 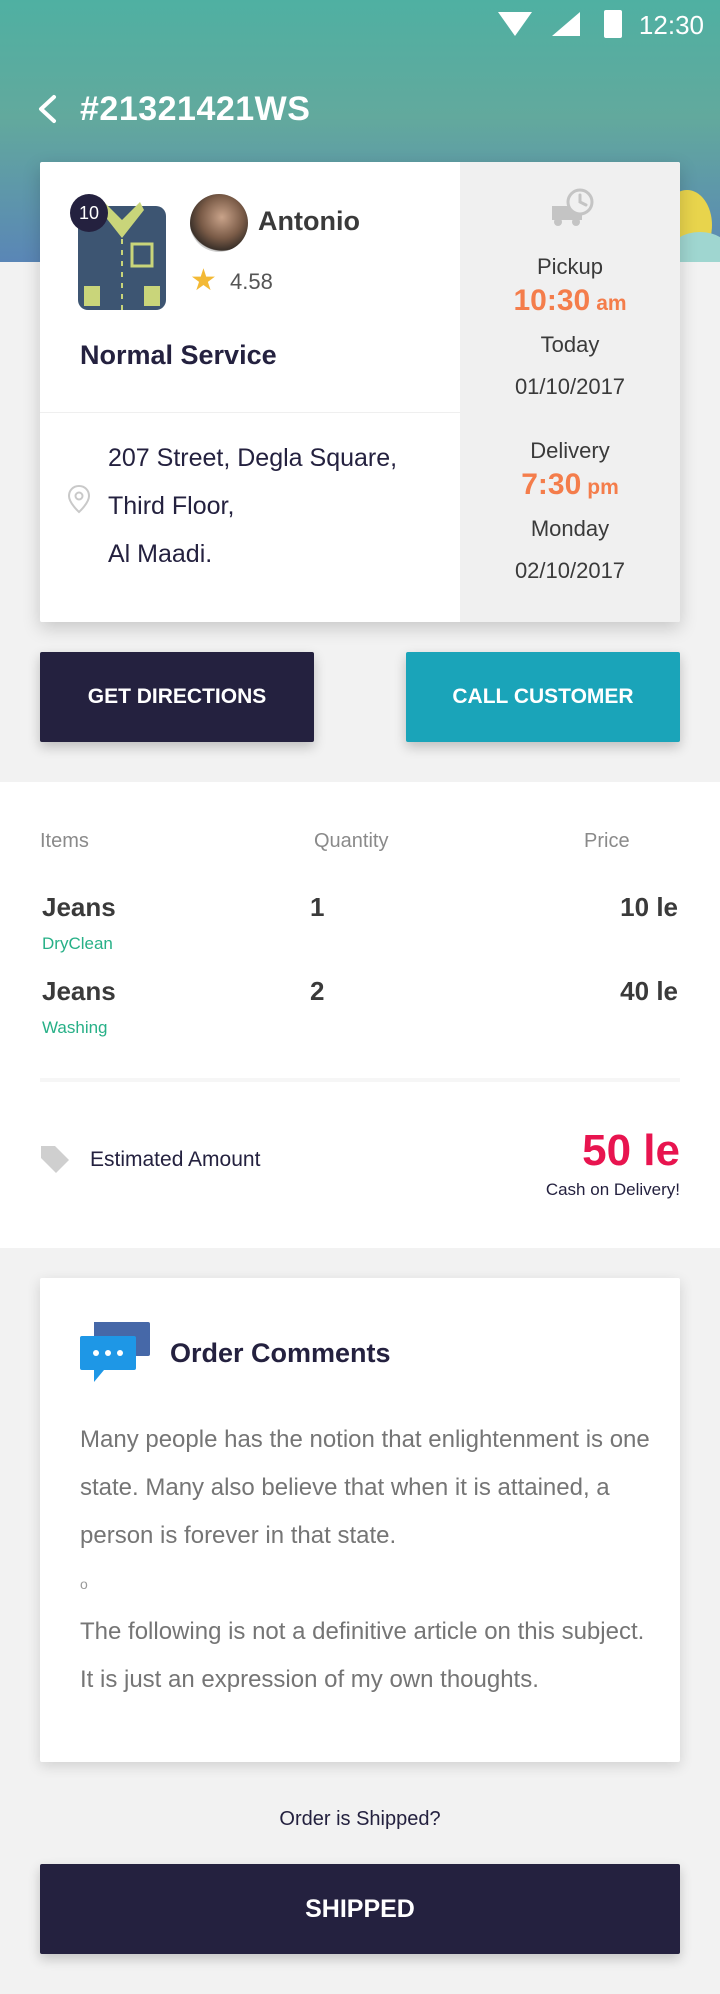 What do you see at coordinates (570, 344) in the screenshot?
I see `pickup-day: Today` at bounding box center [570, 344].